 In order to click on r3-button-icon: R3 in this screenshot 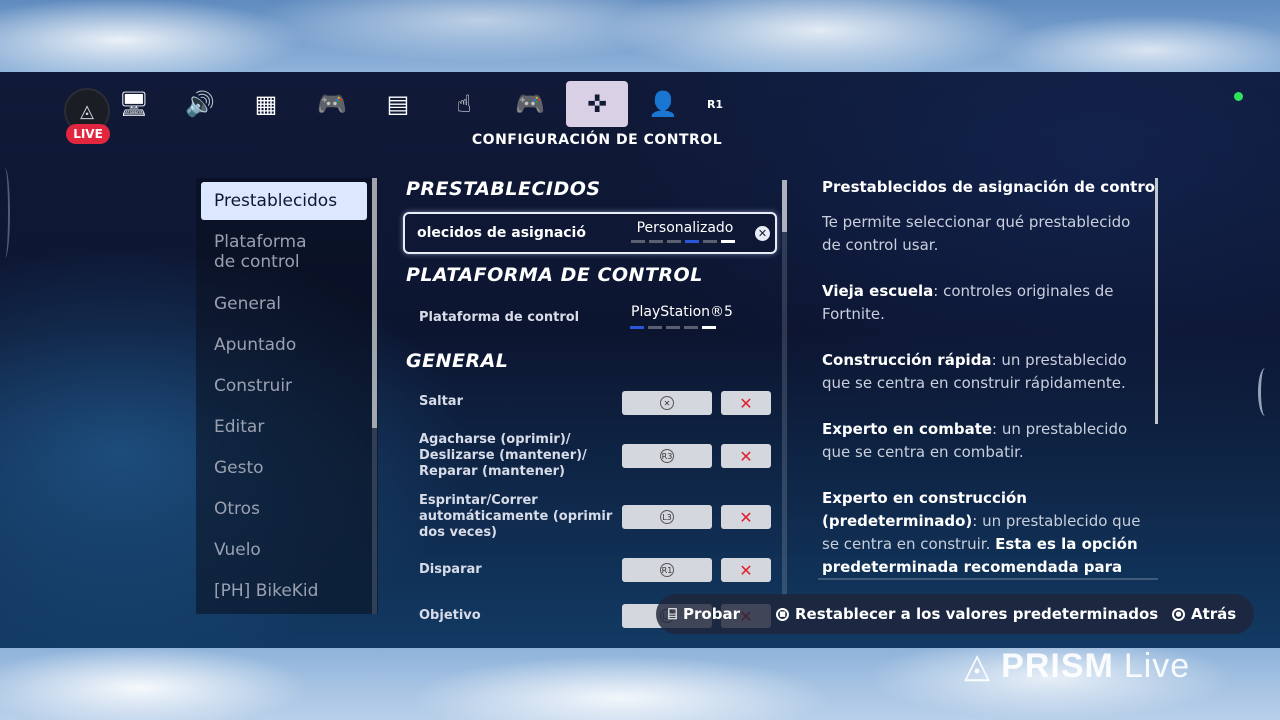, I will do `click(667, 456)`.